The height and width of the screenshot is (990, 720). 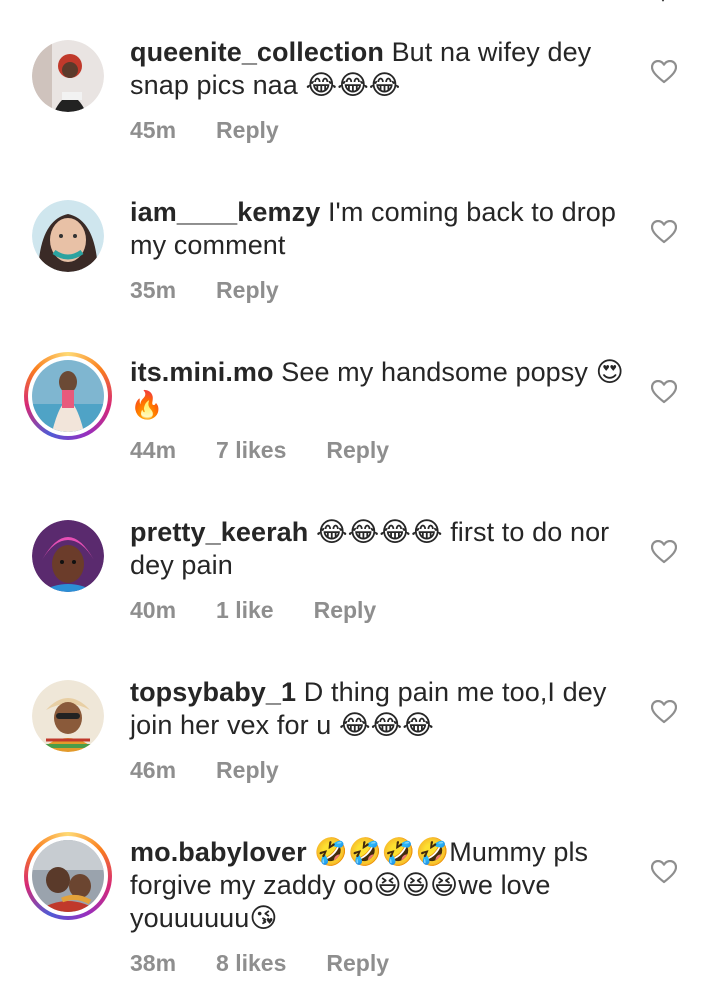 I want to click on comment-time: 40m, so click(x=153, y=610).